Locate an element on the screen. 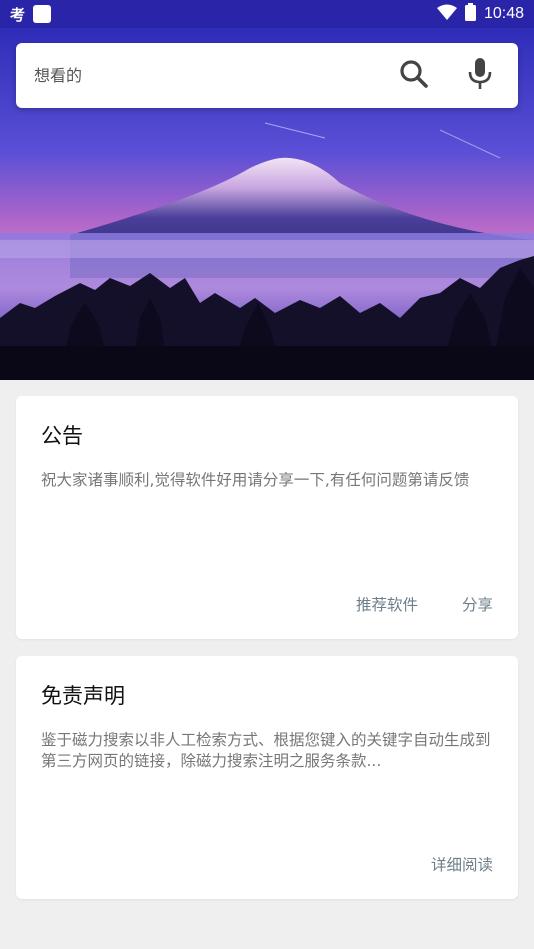 Image resolution: width=534 pixels, height=949 pixels. disclaimer-actions: 详细阅读 is located at coordinates (462, 864).